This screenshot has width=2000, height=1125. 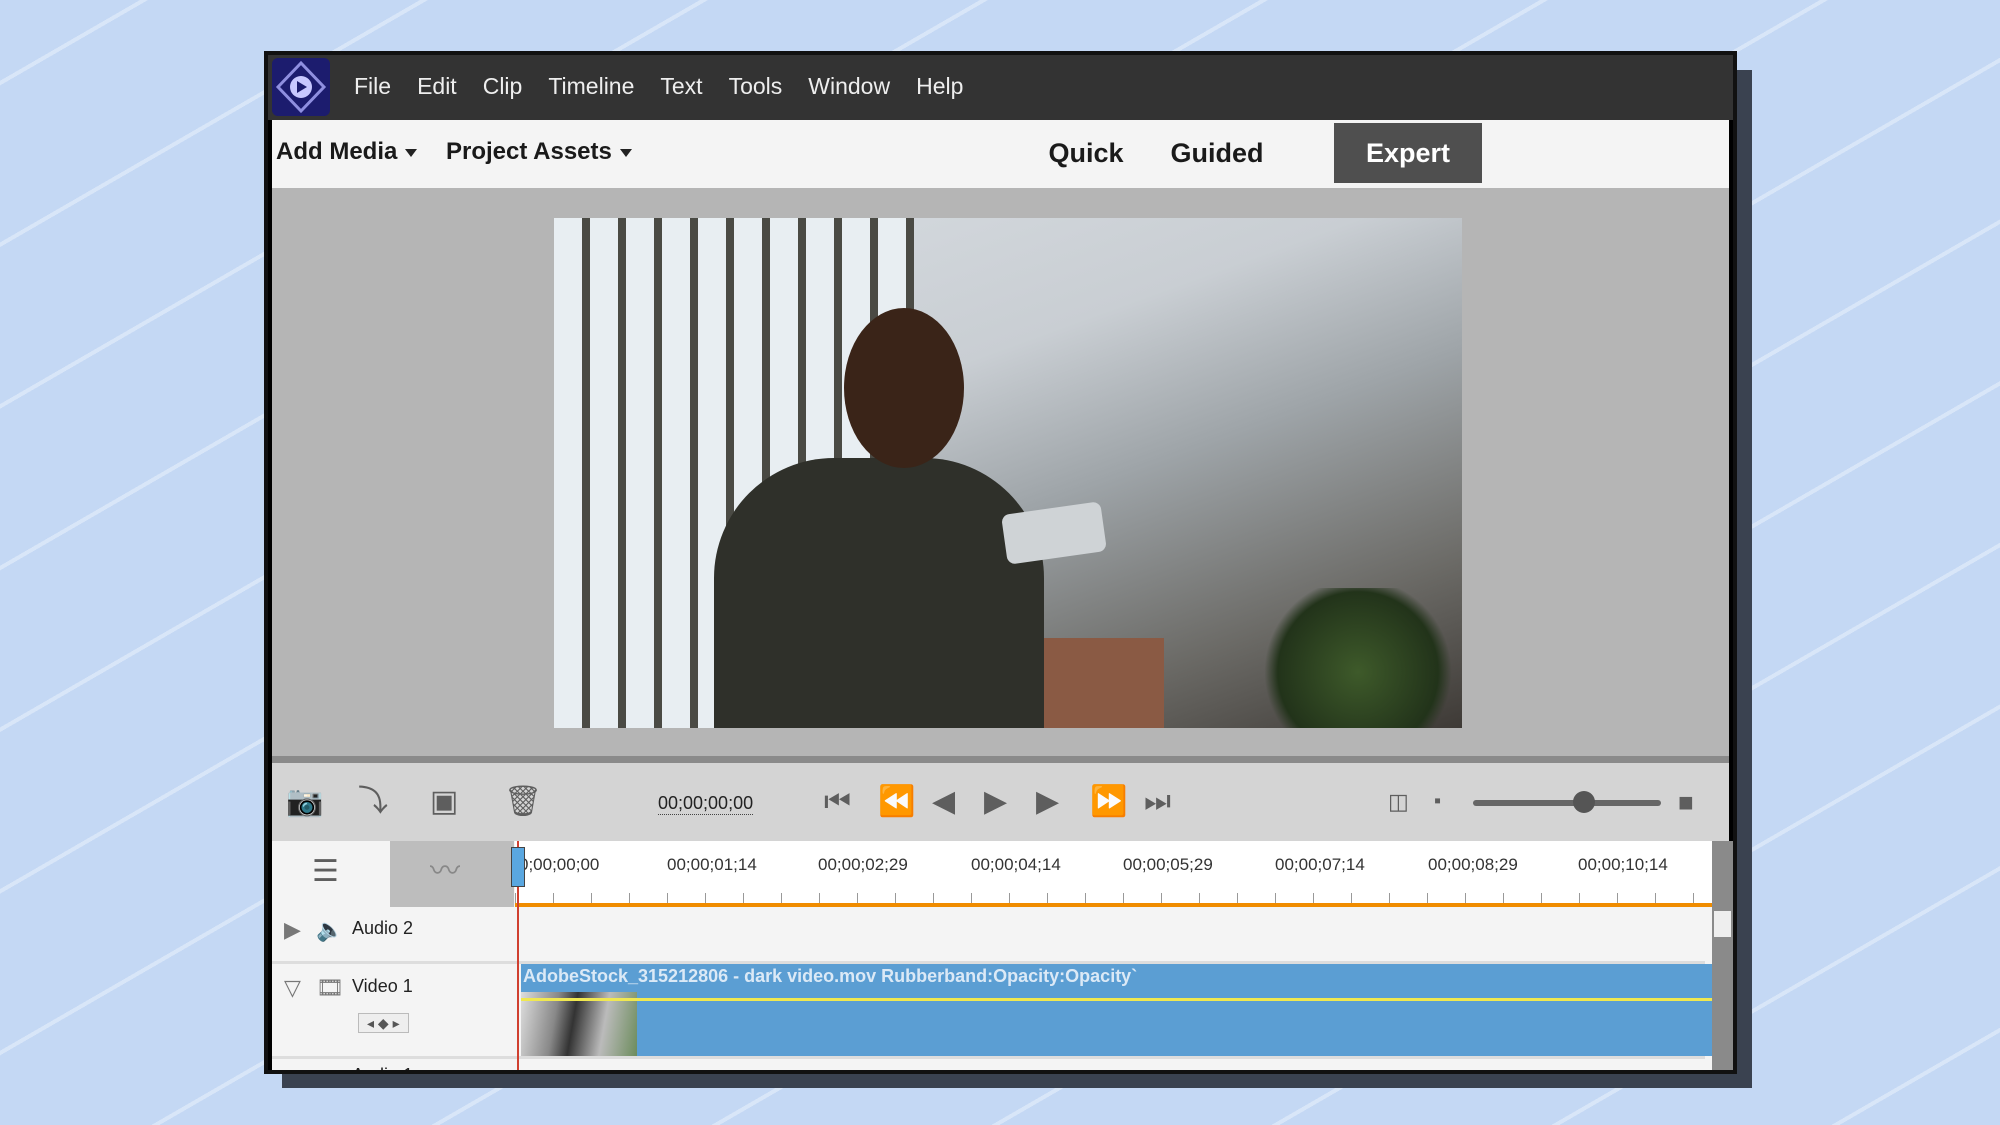 What do you see at coordinates (304, 802) in the screenshot?
I see `camera-icon: 📷` at bounding box center [304, 802].